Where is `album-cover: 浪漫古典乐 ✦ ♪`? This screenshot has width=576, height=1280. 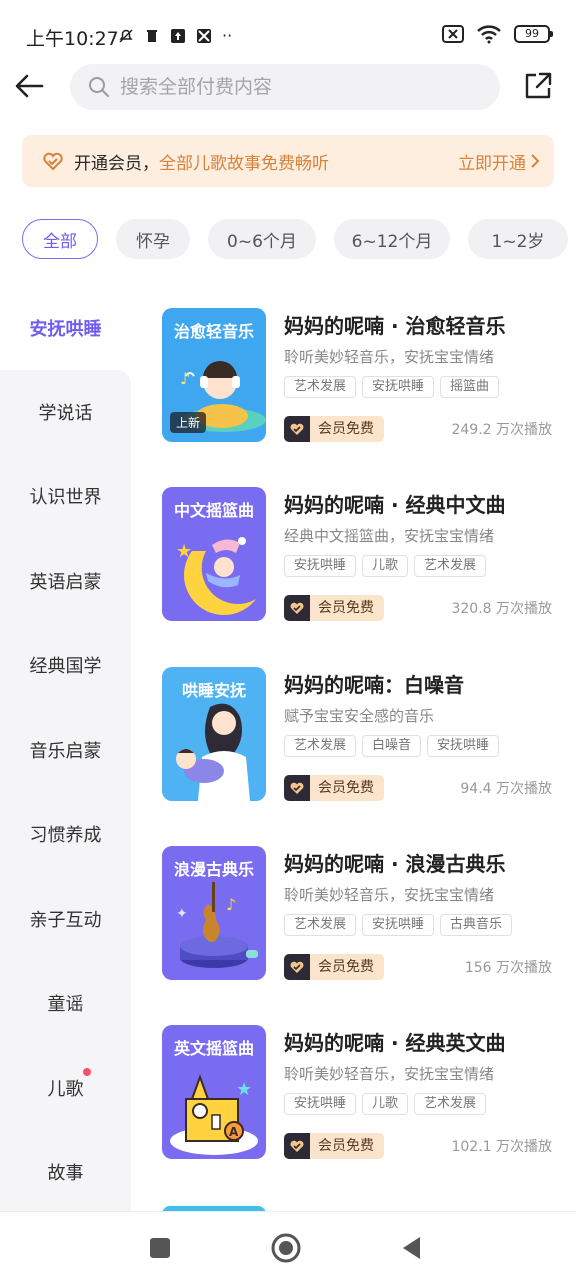 album-cover: 浪漫古典乐 ✦ ♪ is located at coordinates (214, 913).